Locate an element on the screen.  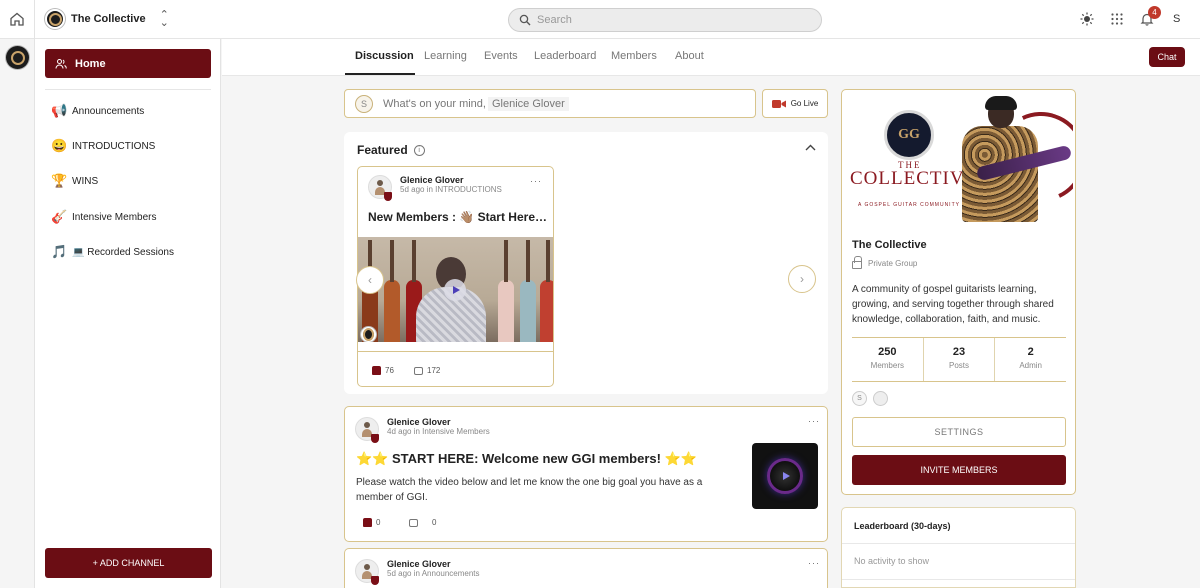
post-meta: 4d ago in Intensive Members is located at coordinates (438, 431).